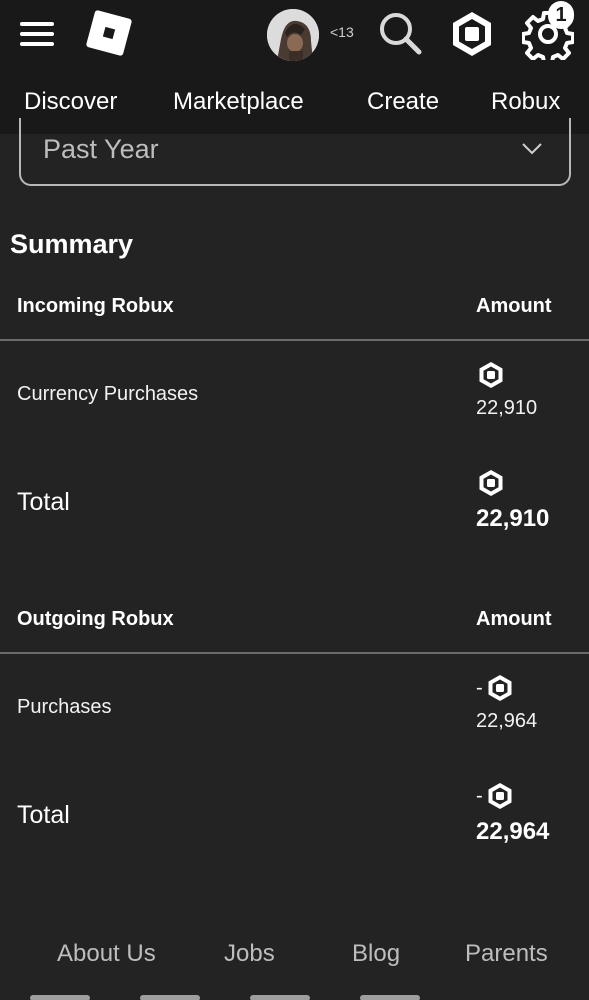 This screenshot has width=589, height=1000. I want to click on purchases-value: 22,964, so click(507, 721).